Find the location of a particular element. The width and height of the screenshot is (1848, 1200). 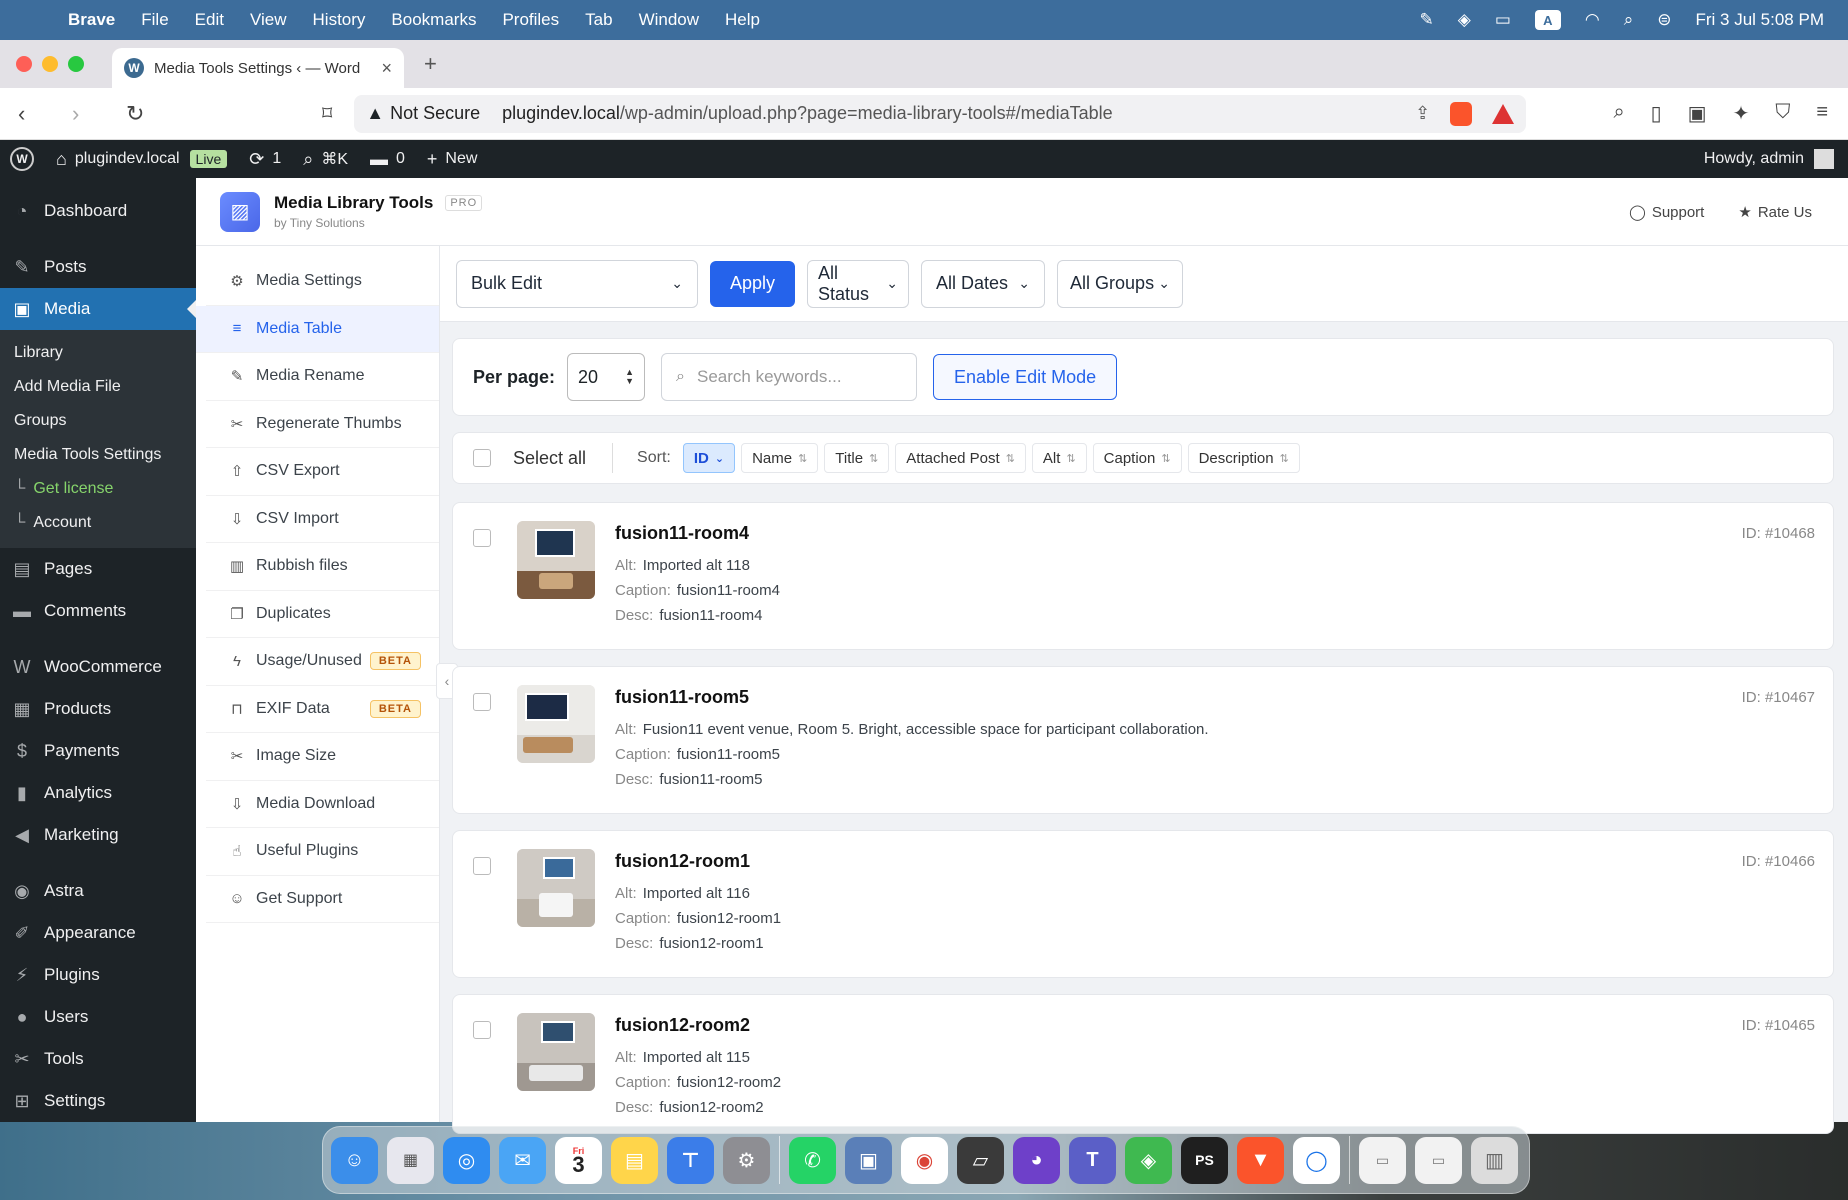

menu-analytics: ▮ Analytics is located at coordinates (98, 793).